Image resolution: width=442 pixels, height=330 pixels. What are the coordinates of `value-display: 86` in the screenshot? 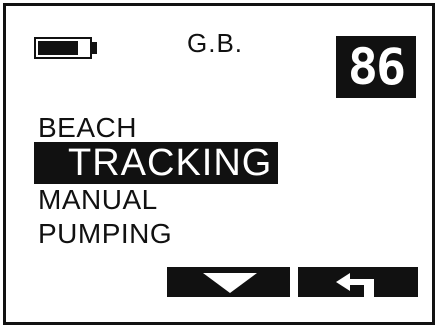 It's located at (376, 67).